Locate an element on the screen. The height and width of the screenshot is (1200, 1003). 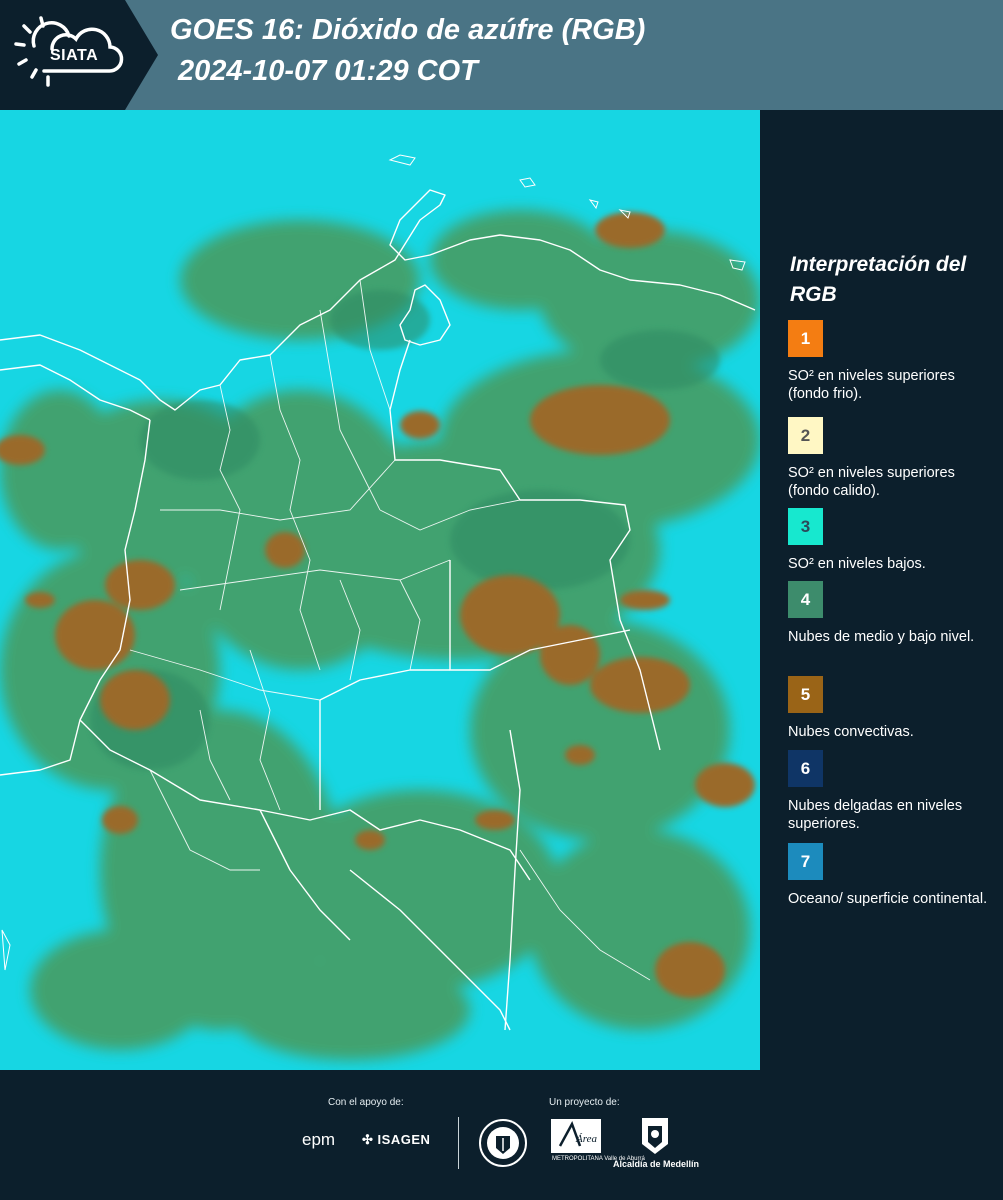
page-title: GOES 16: Dióxido de azúfre (RGB) is located at coordinates (408, 30).